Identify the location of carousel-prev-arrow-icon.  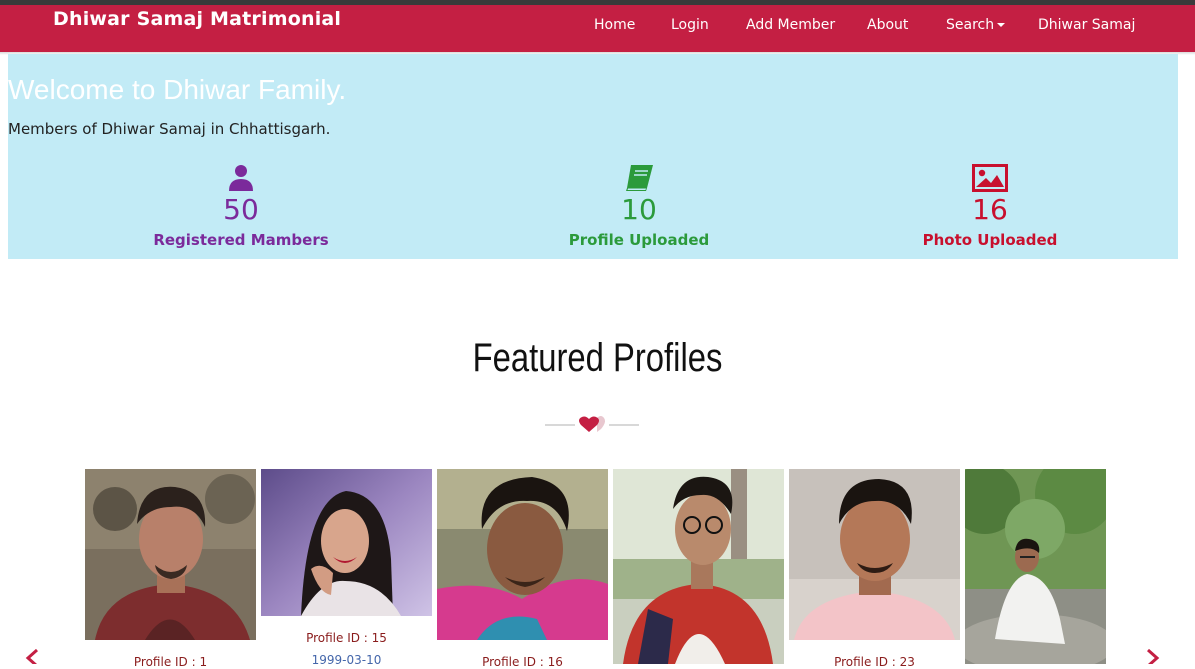
(32, 654).